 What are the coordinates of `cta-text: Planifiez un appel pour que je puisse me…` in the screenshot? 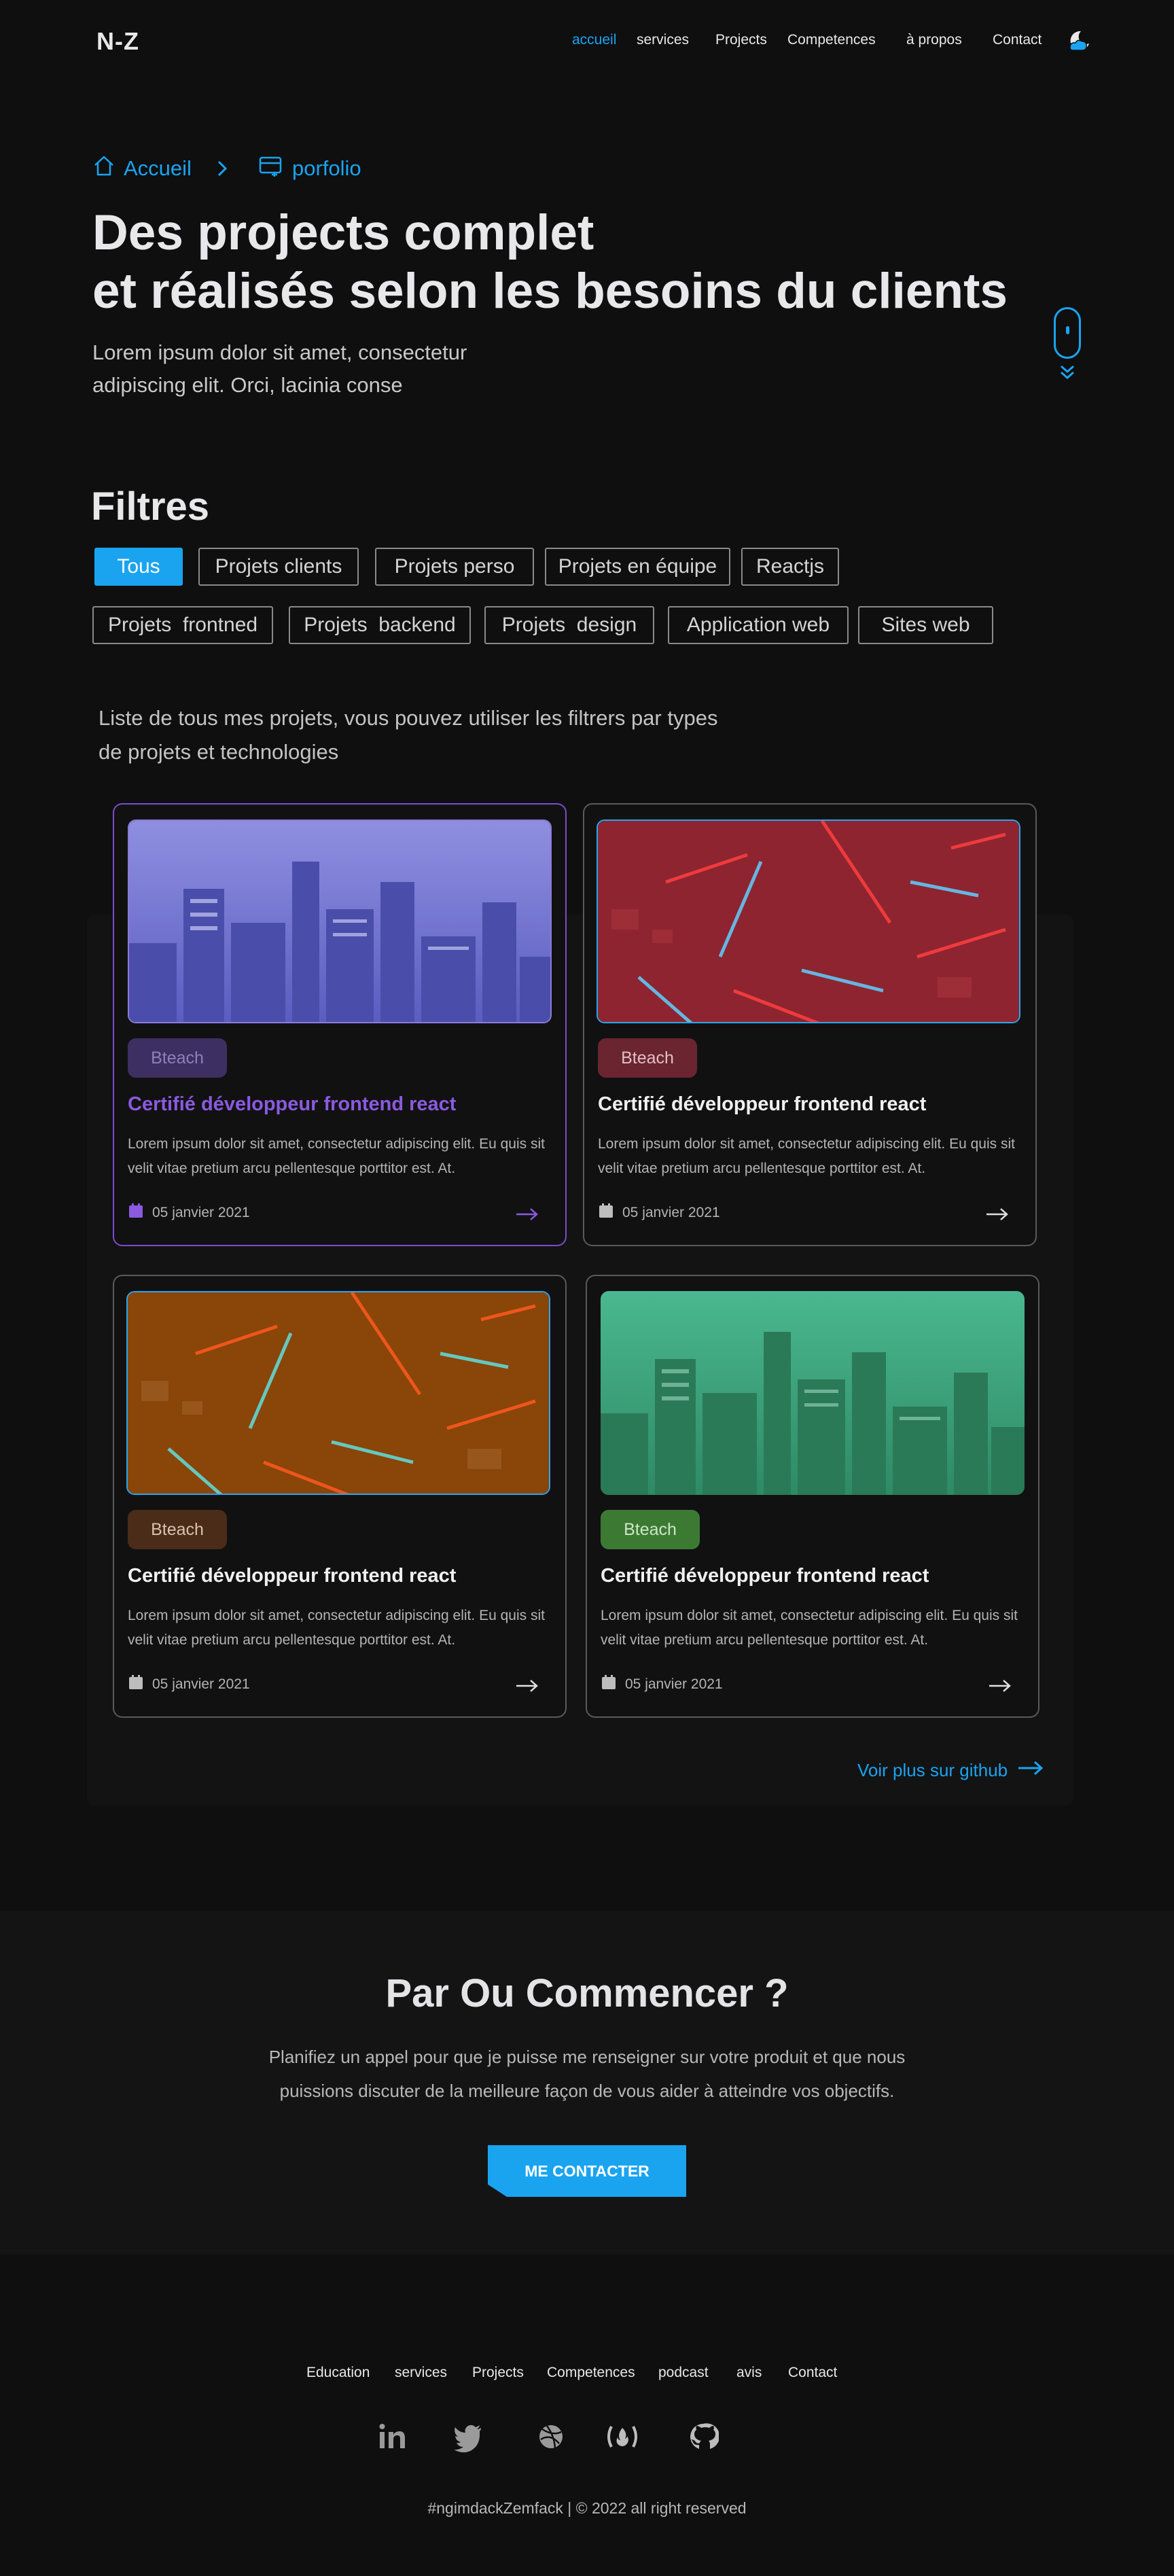 It's located at (587, 2074).